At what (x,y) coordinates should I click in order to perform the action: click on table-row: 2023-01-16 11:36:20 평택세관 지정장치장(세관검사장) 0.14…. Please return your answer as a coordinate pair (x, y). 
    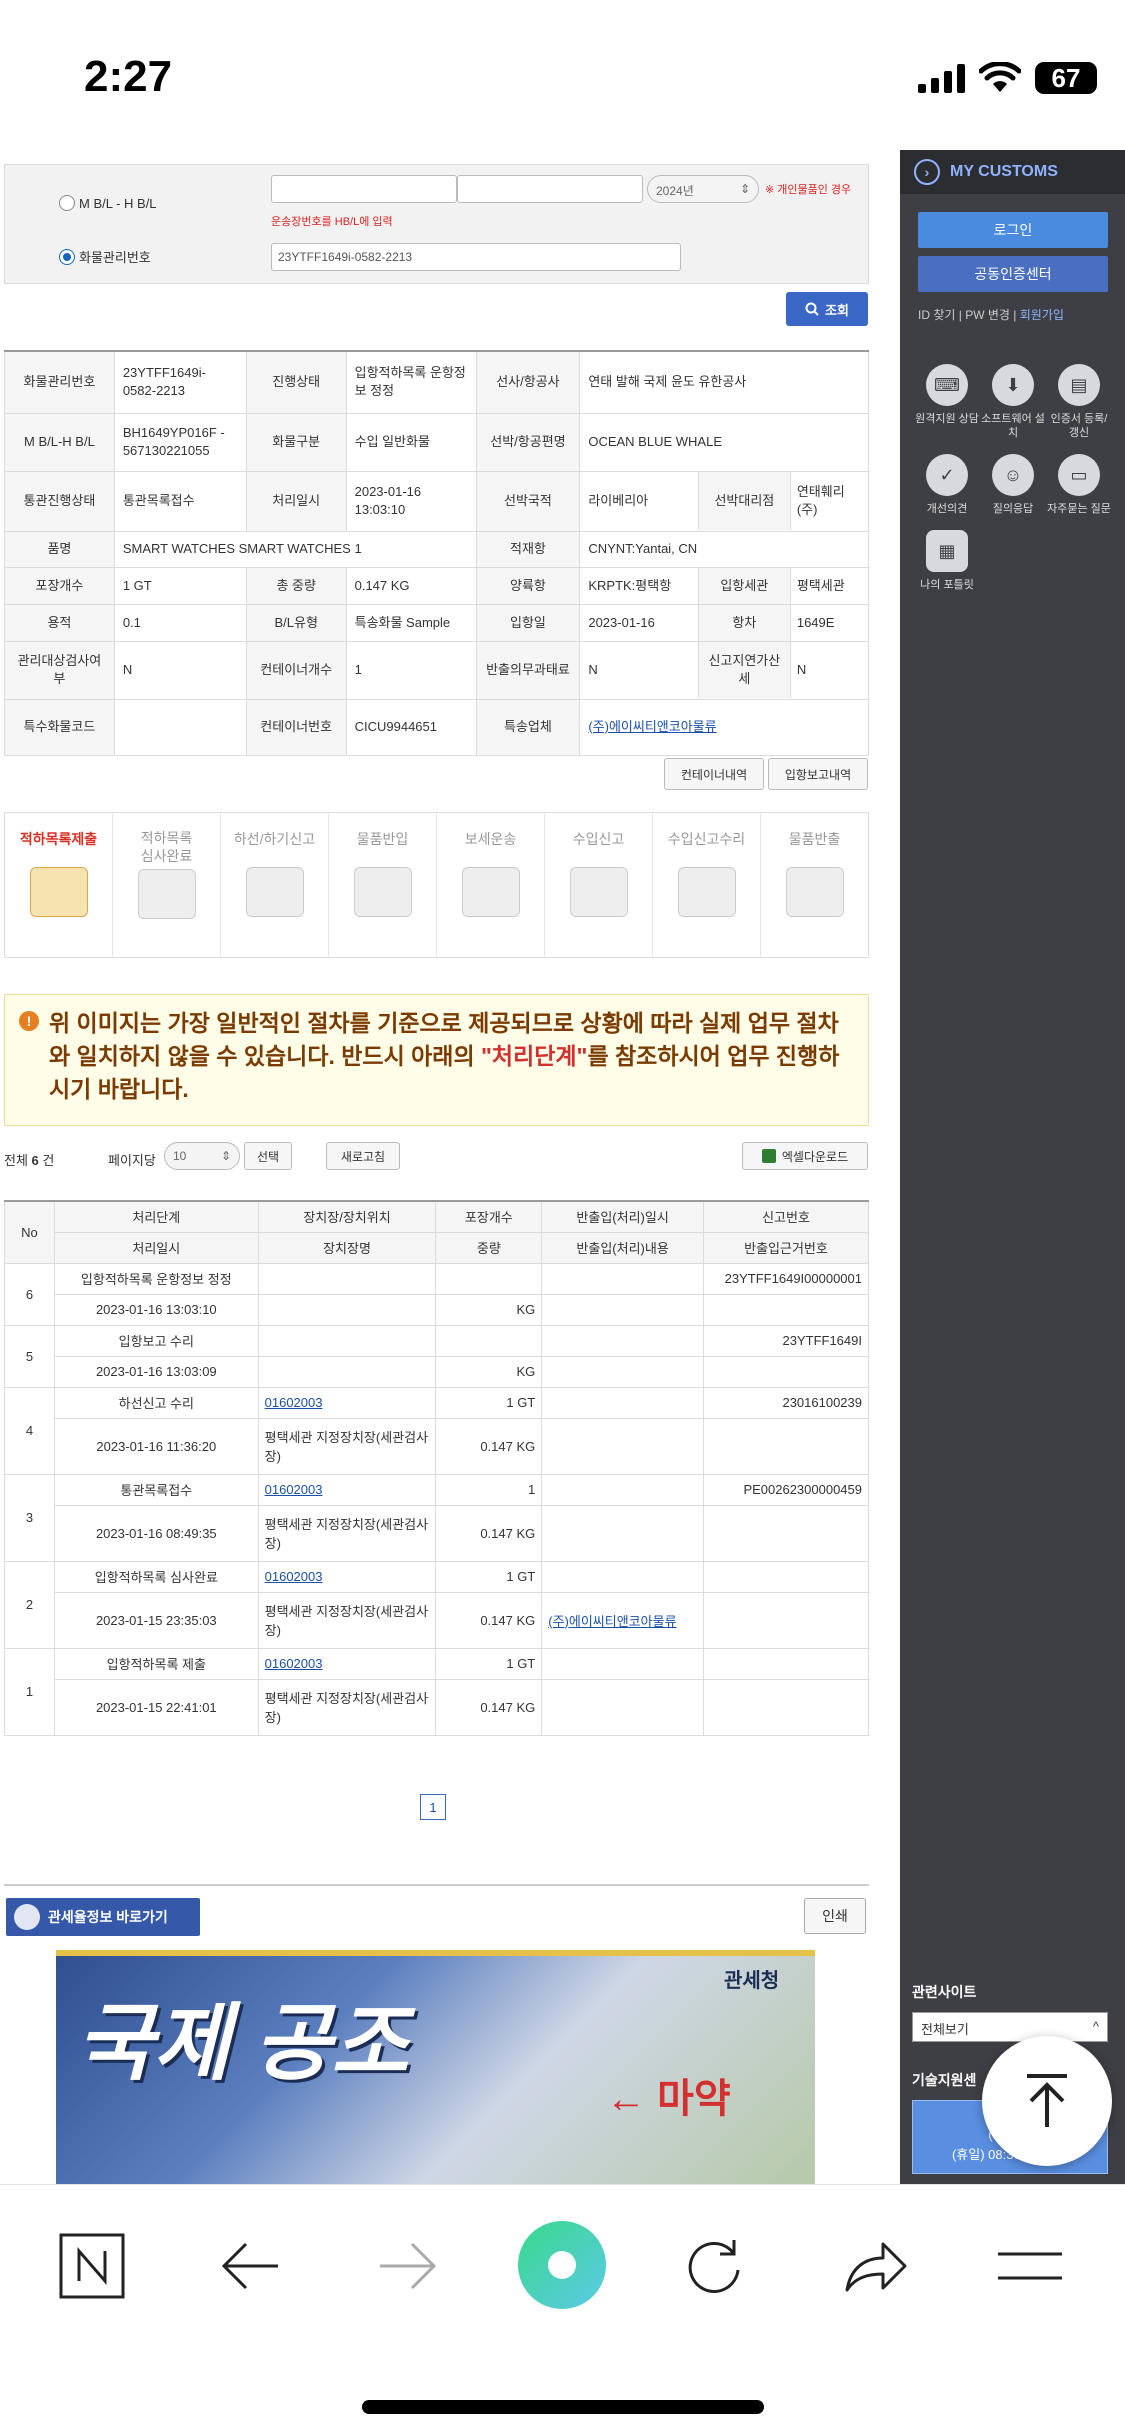
    Looking at the image, I should click on (437, 1446).